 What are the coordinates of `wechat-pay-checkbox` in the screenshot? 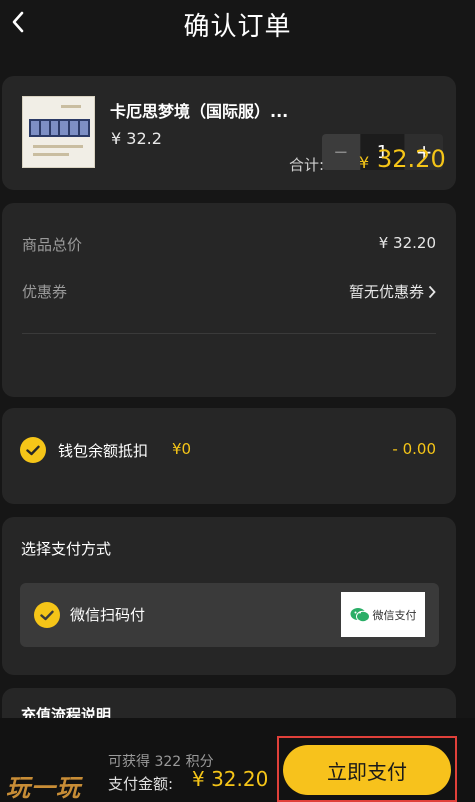 It's located at (47, 615).